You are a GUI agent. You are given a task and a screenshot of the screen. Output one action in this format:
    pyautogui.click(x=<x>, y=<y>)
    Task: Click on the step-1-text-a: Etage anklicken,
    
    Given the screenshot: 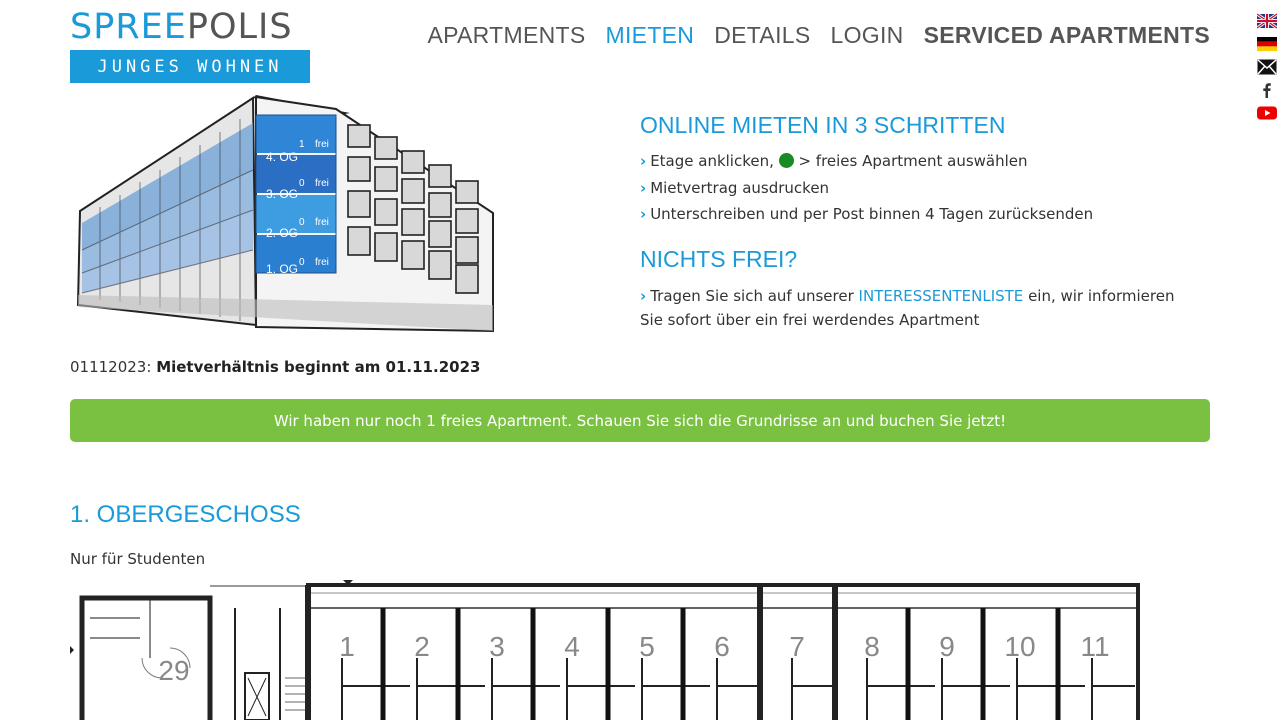 What is the action you would take?
    pyautogui.click(x=712, y=161)
    